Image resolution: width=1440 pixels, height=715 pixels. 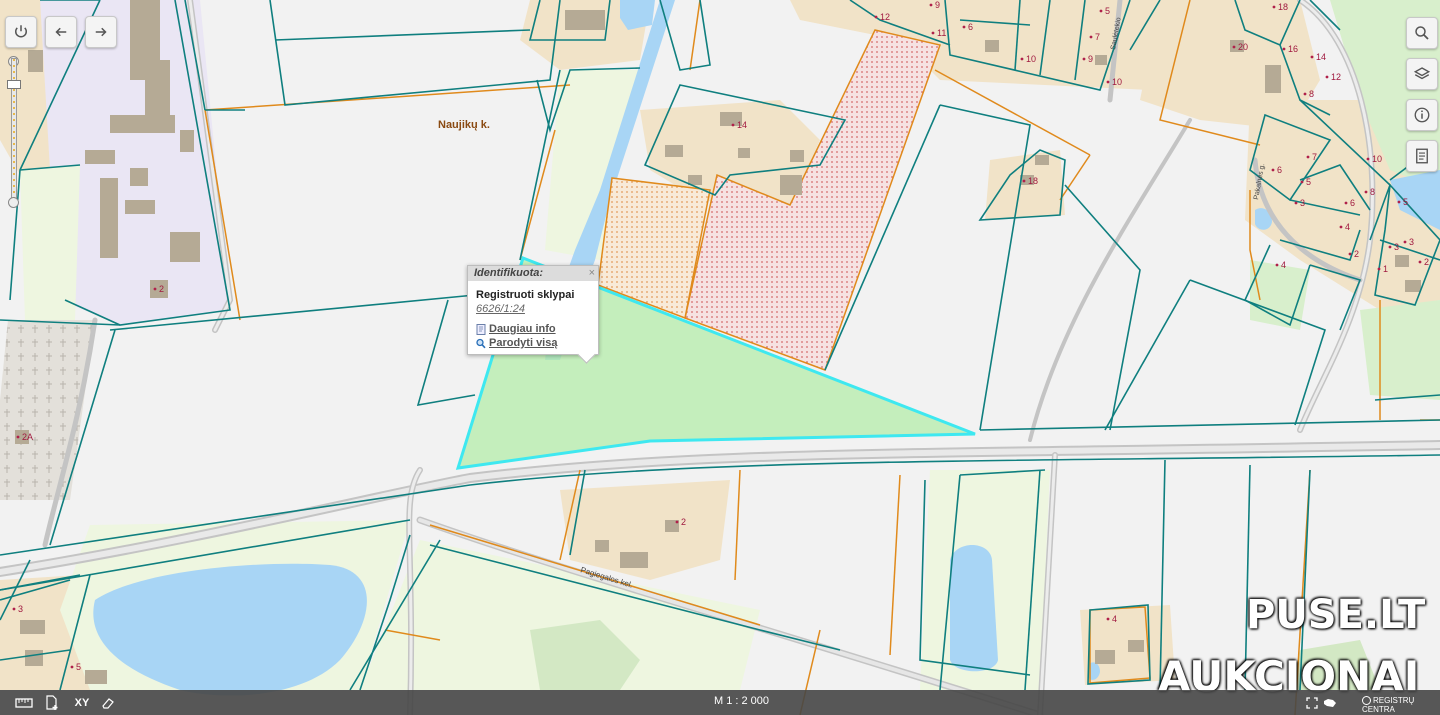 I want to click on registru-centras-brand: REGISTRŲ CENTRA, so click(x=1401, y=705).